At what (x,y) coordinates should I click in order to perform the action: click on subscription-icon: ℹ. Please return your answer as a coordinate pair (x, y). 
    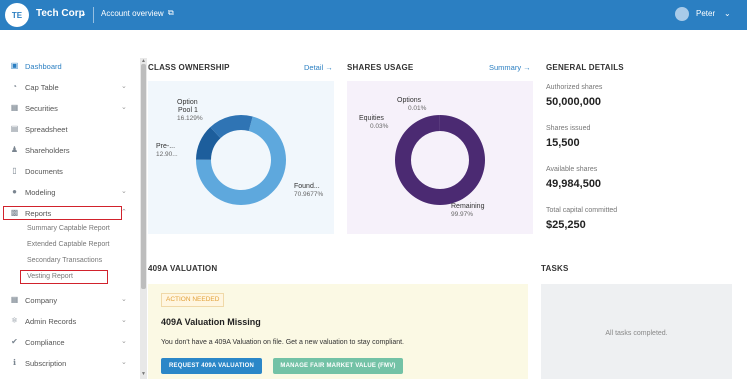
    Looking at the image, I should click on (14, 362).